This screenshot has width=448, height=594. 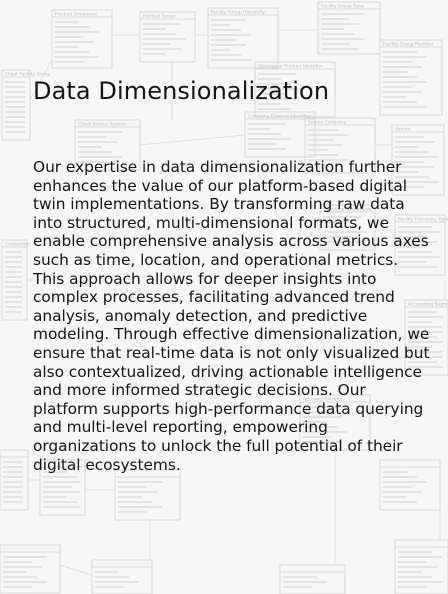 What do you see at coordinates (181, 91) in the screenshot?
I see `article-title: Data Dimensionalization` at bounding box center [181, 91].